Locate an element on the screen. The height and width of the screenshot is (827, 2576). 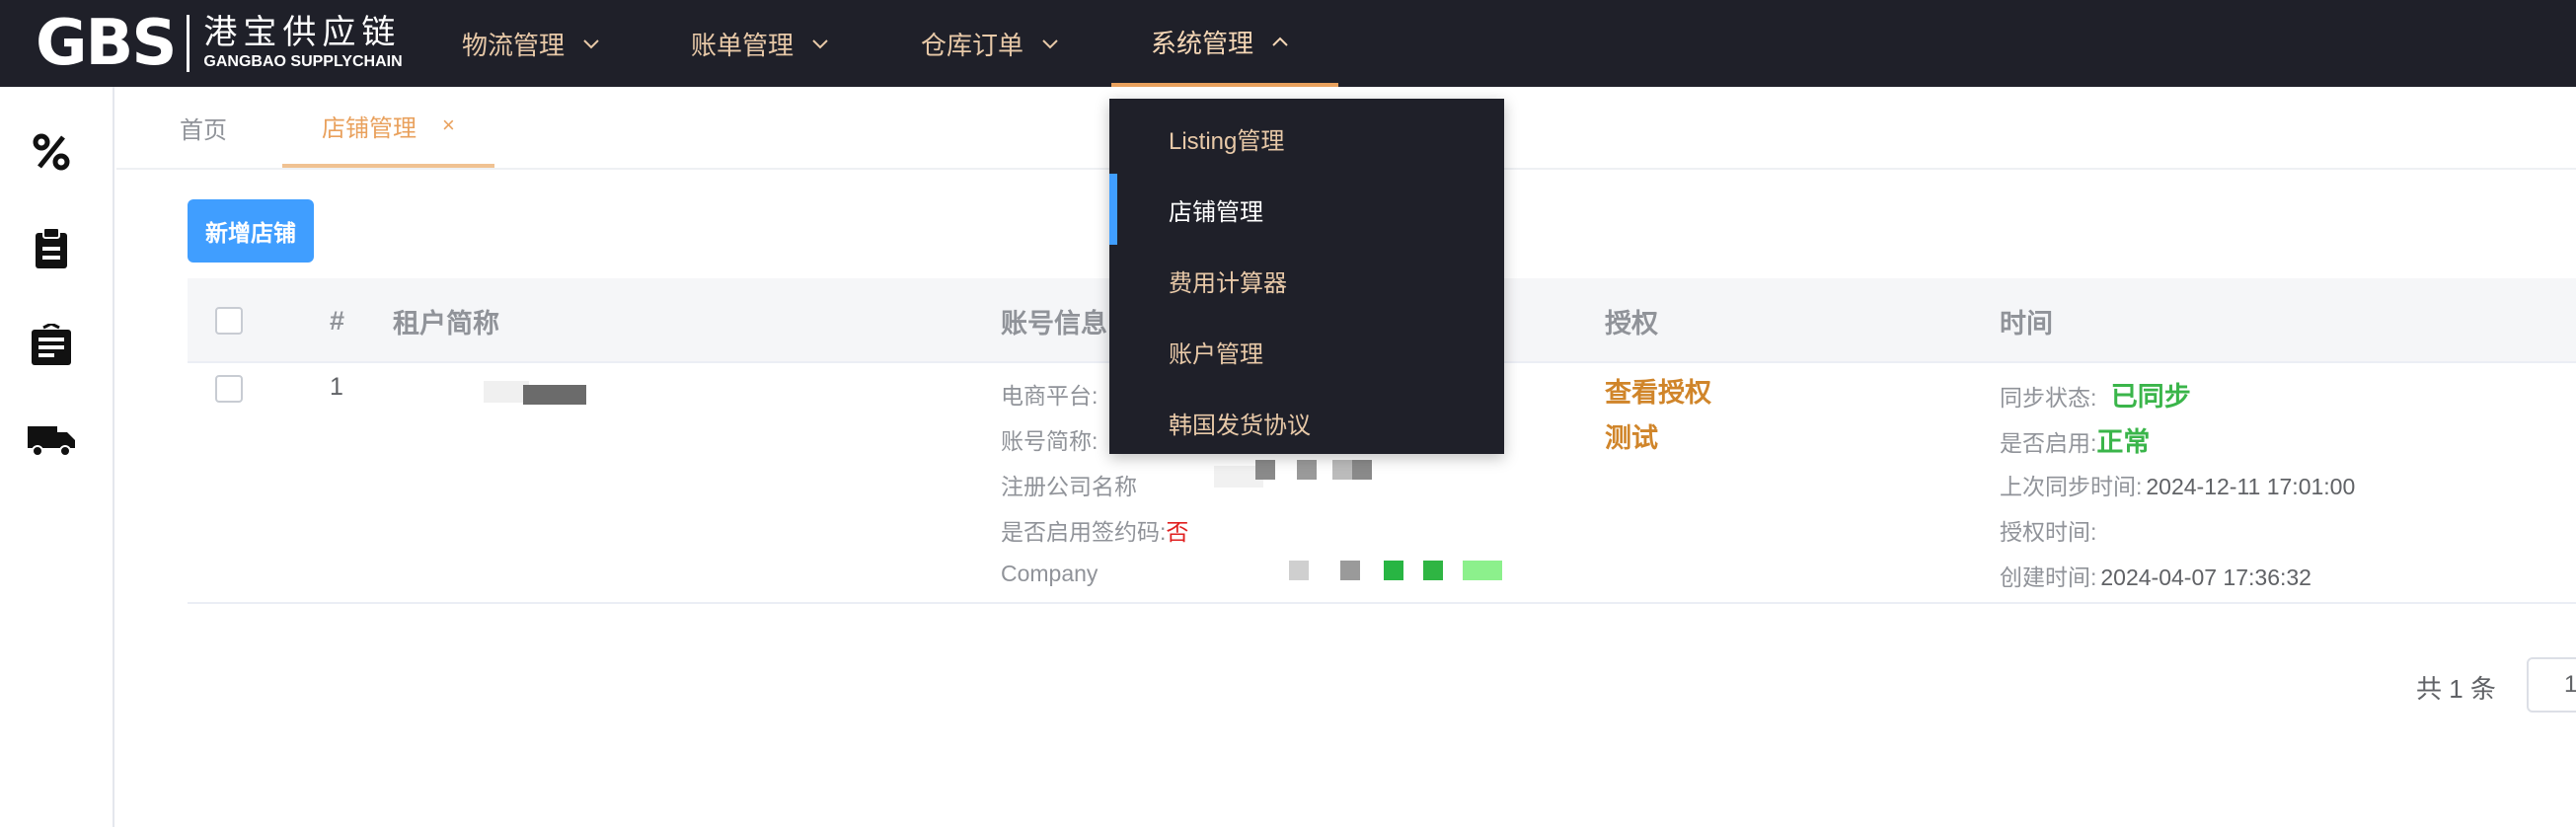
tab-store-management: 店铺管理 × is located at coordinates (388, 128).